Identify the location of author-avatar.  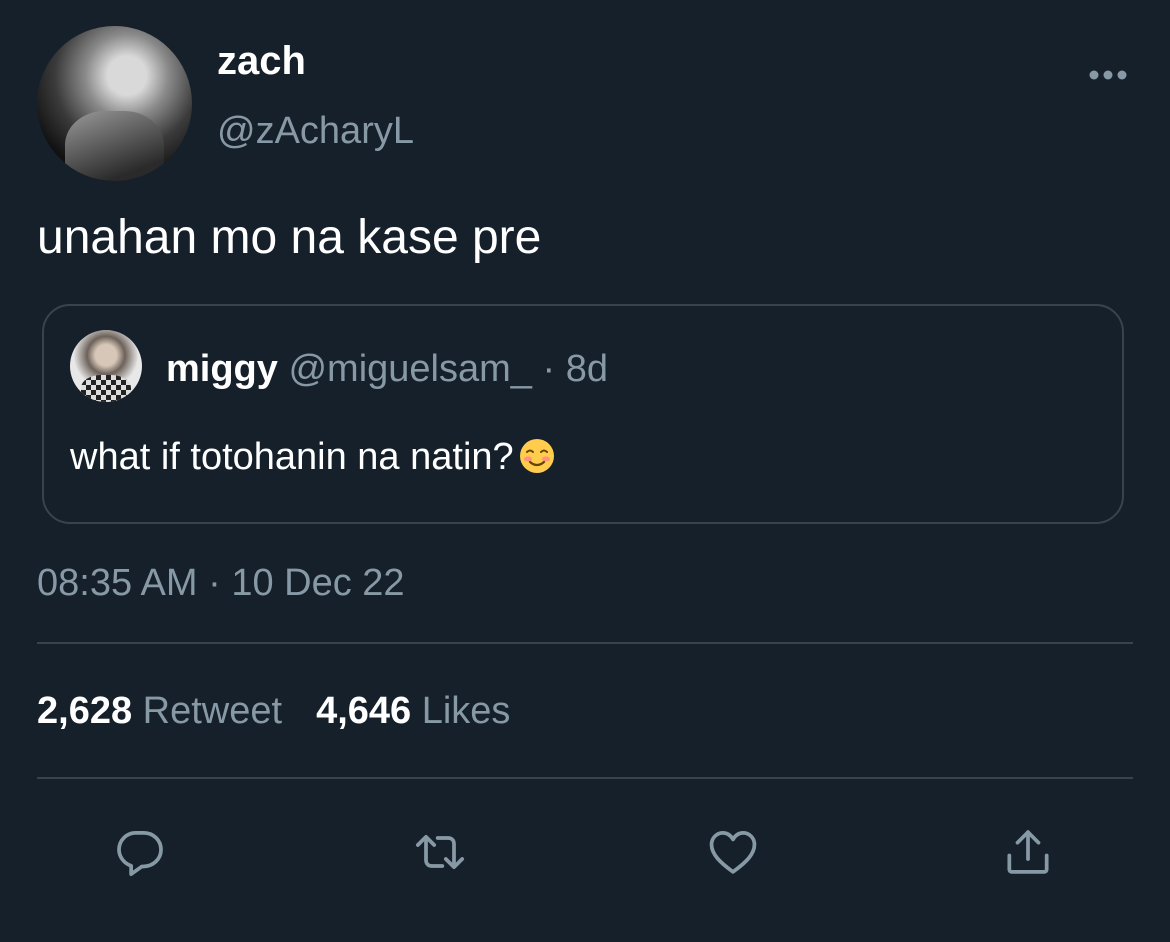
(114, 103).